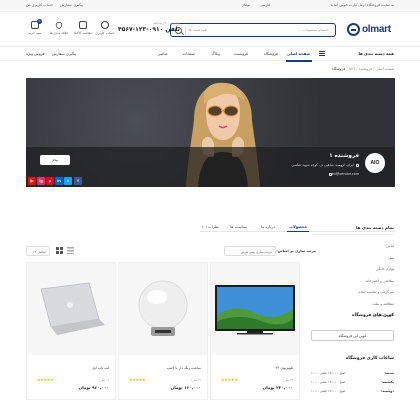 The image size is (420, 400). What do you see at coordinates (352, 69) in the screenshot?
I see `breadcrumb-vendor: AIO` at bounding box center [352, 69].